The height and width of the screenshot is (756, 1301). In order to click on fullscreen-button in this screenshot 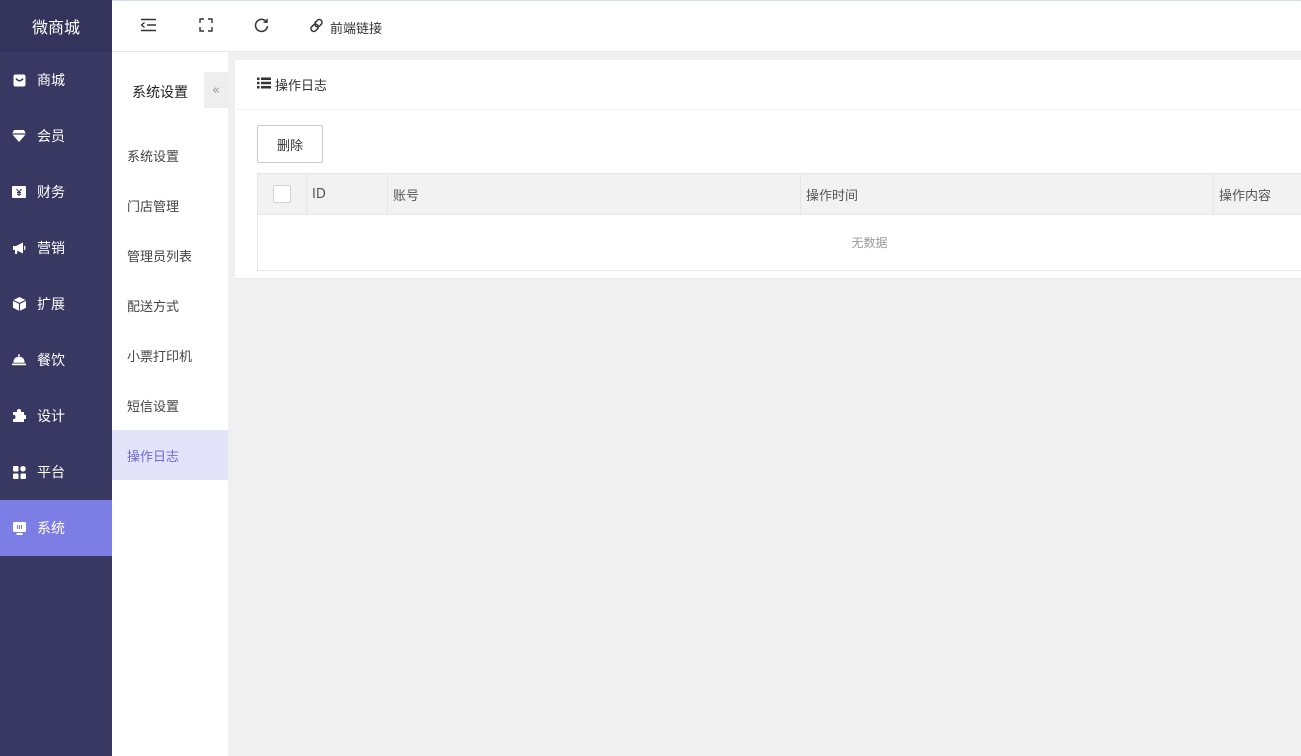, I will do `click(206, 27)`.